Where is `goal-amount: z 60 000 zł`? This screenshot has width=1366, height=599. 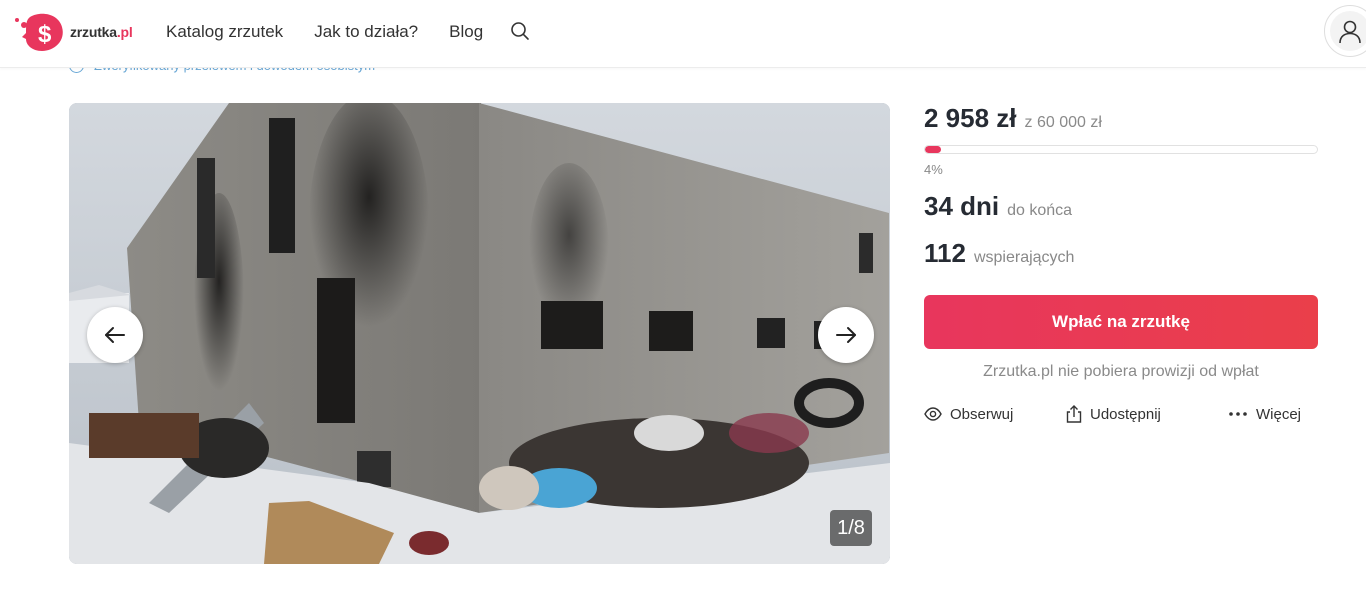 goal-amount: z 60 000 zł is located at coordinates (1063, 122).